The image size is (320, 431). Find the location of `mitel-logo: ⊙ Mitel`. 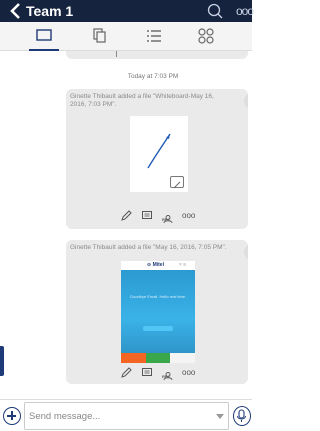

mitel-logo: ⊙ Mitel is located at coordinates (155, 265).